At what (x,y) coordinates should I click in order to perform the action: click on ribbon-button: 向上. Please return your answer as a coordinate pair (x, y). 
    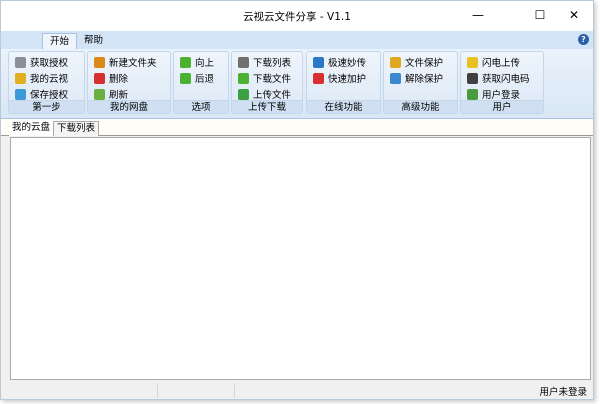
    Looking at the image, I should click on (204, 62).